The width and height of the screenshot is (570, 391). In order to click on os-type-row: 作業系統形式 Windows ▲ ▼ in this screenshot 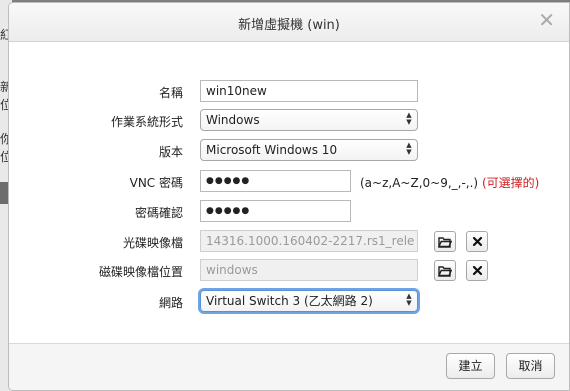, I will do `click(289, 121)`.